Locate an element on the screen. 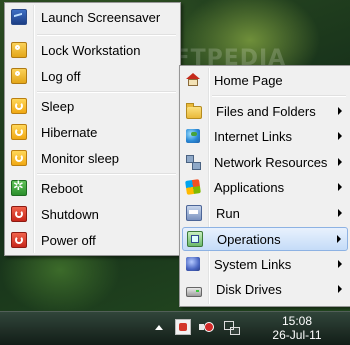 The width and height of the screenshot is (350, 345). menu-item-label: Power off is located at coordinates (68, 240).